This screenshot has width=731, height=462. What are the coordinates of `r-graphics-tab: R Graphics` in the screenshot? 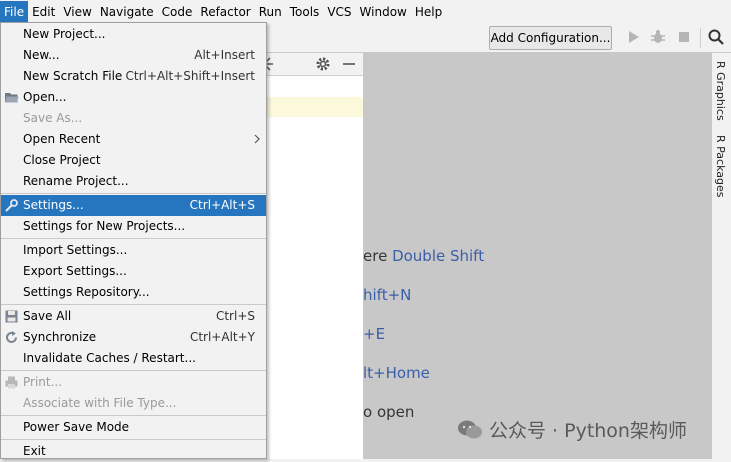 It's located at (720, 91).